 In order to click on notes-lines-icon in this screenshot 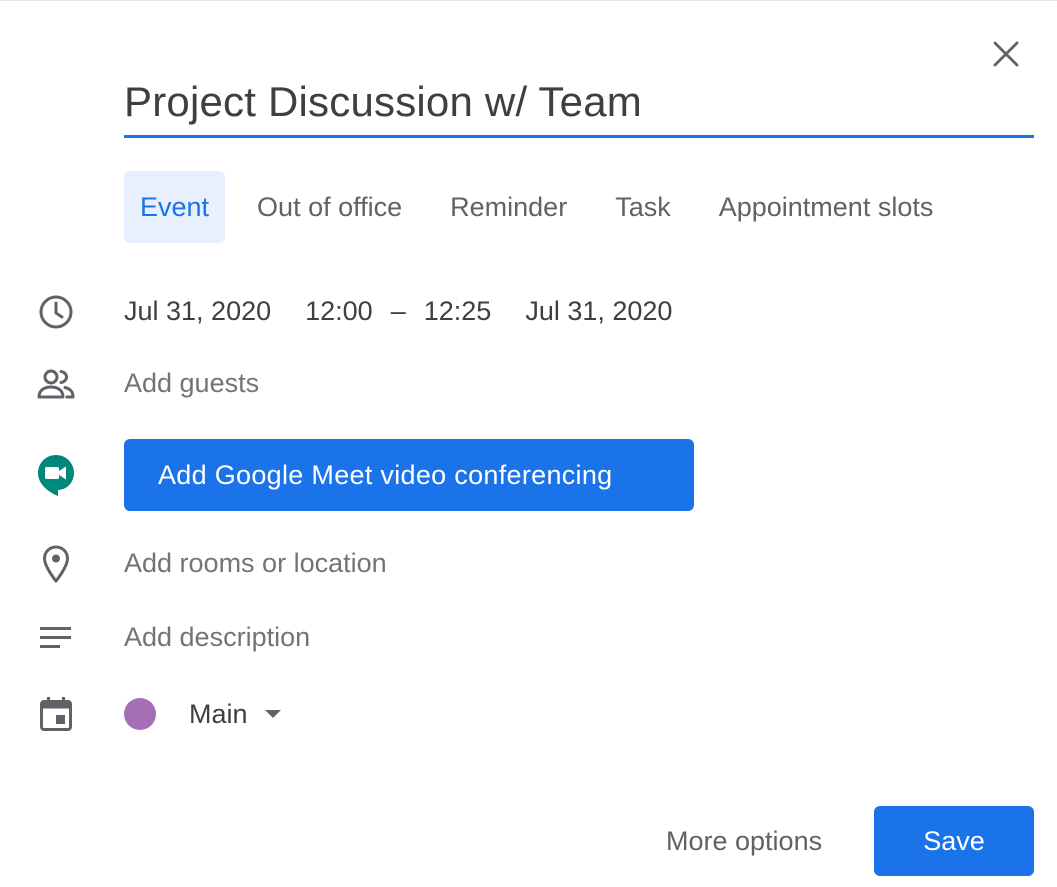, I will do `click(55, 637)`.